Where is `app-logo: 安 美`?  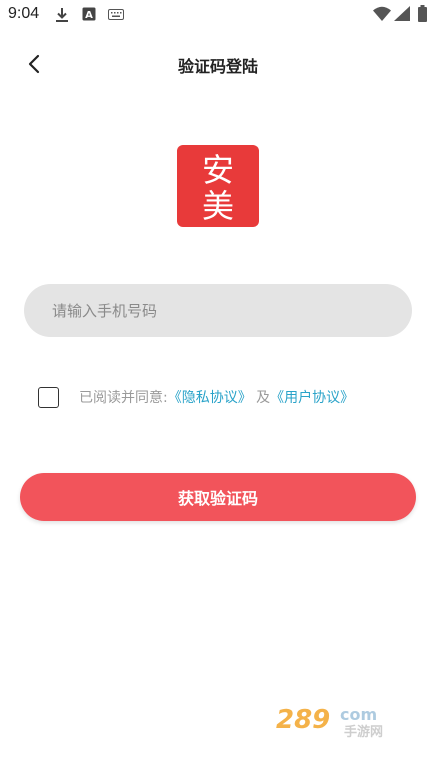 app-logo: 安 美 is located at coordinates (218, 186).